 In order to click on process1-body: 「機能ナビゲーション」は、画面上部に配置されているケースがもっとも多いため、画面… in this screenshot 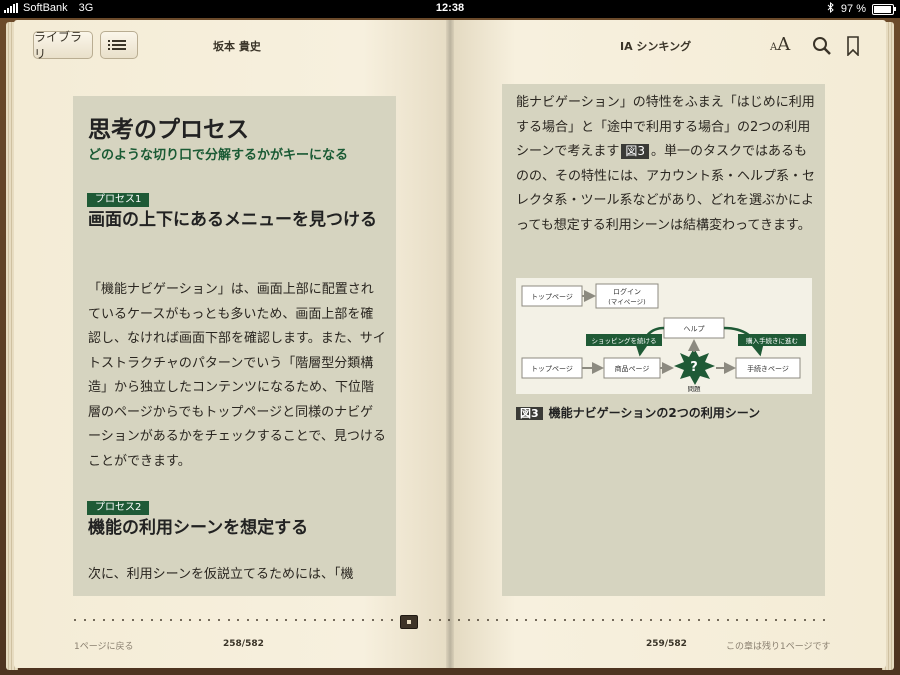, I will do `click(237, 375)`.